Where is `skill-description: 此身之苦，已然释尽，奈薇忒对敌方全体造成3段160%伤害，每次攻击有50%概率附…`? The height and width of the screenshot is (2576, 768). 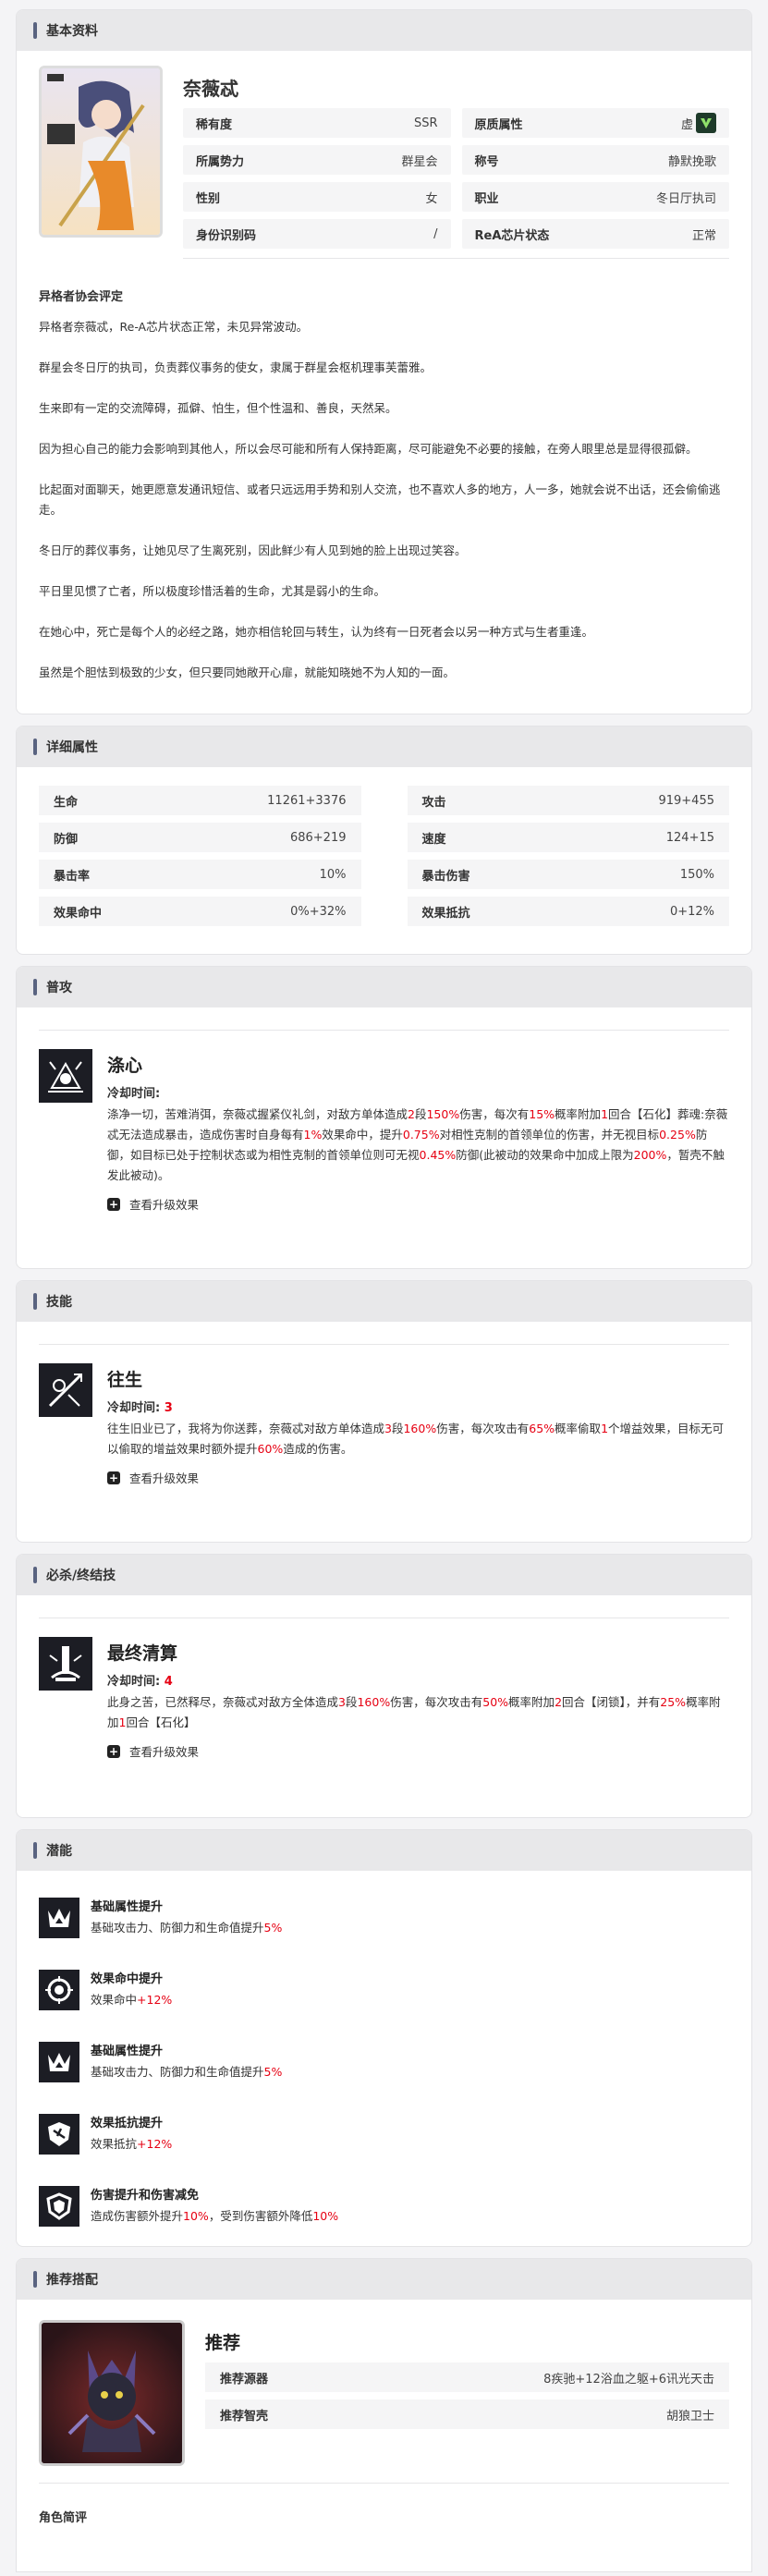
skill-description: 此身之苦，已然释尽，奈薇忒对敌方全体造成3段160%伤害，每次攻击有50%概率附… is located at coordinates (418, 1712).